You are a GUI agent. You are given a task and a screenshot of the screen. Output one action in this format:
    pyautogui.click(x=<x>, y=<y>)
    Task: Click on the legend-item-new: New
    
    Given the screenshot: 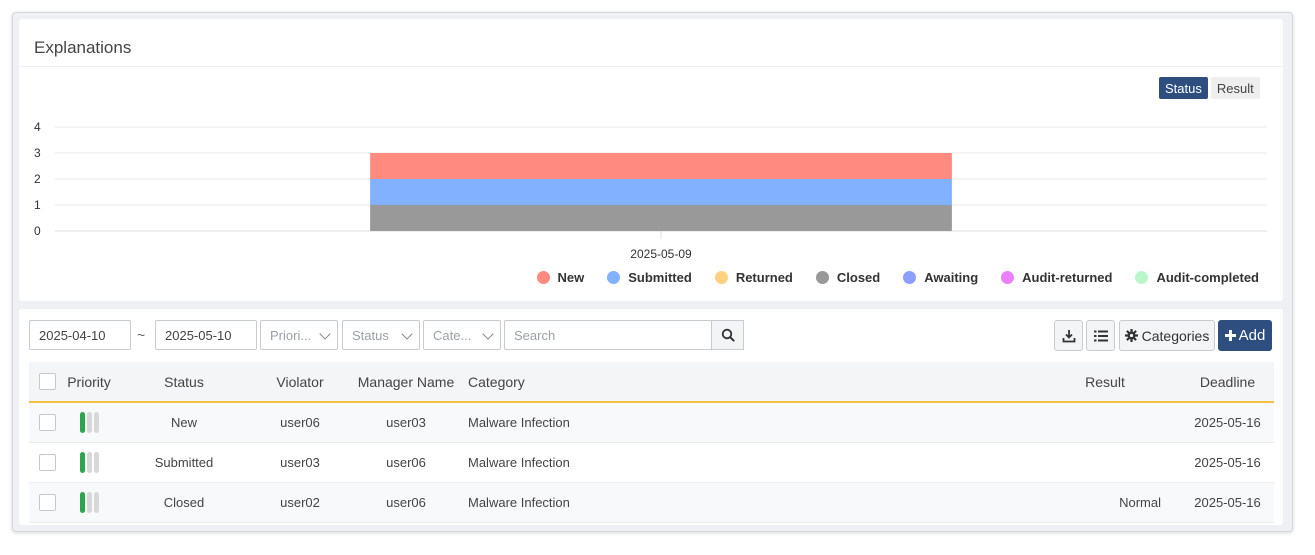 What is the action you would take?
    pyautogui.click(x=560, y=277)
    